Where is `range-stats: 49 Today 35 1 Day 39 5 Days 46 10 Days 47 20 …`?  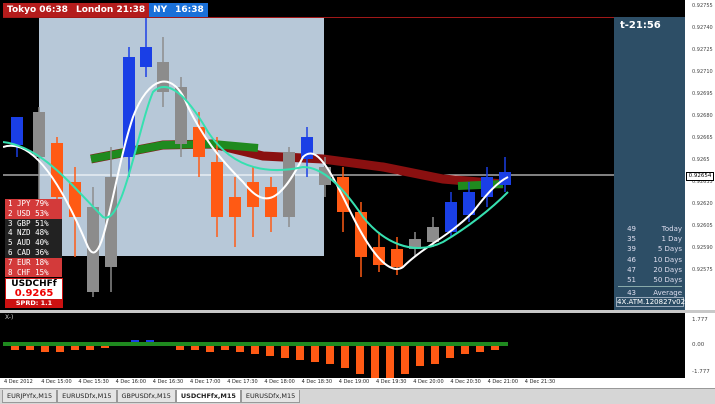 range-stats: 49 Today 35 1 Day 39 5 Days 46 10 Days 47 20 … is located at coordinates (650, 261).